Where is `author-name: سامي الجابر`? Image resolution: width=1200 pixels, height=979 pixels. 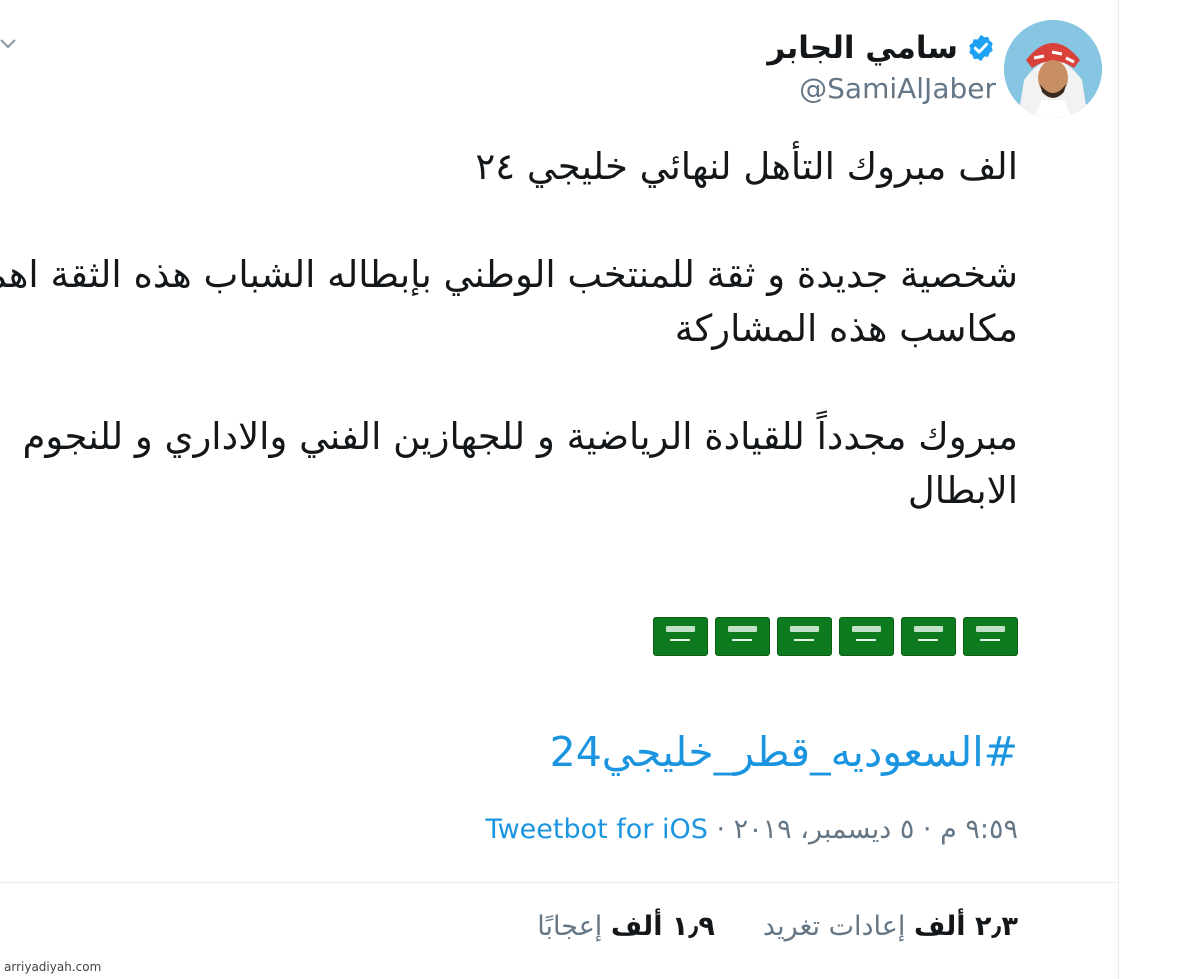 author-name: سامي الجابر is located at coordinates (862, 48).